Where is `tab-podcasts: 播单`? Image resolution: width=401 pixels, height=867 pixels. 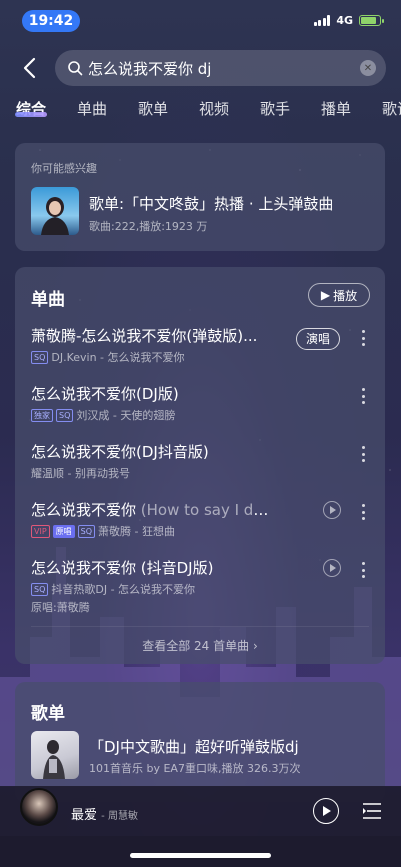
tab-podcasts: 播单 is located at coordinates (336, 108).